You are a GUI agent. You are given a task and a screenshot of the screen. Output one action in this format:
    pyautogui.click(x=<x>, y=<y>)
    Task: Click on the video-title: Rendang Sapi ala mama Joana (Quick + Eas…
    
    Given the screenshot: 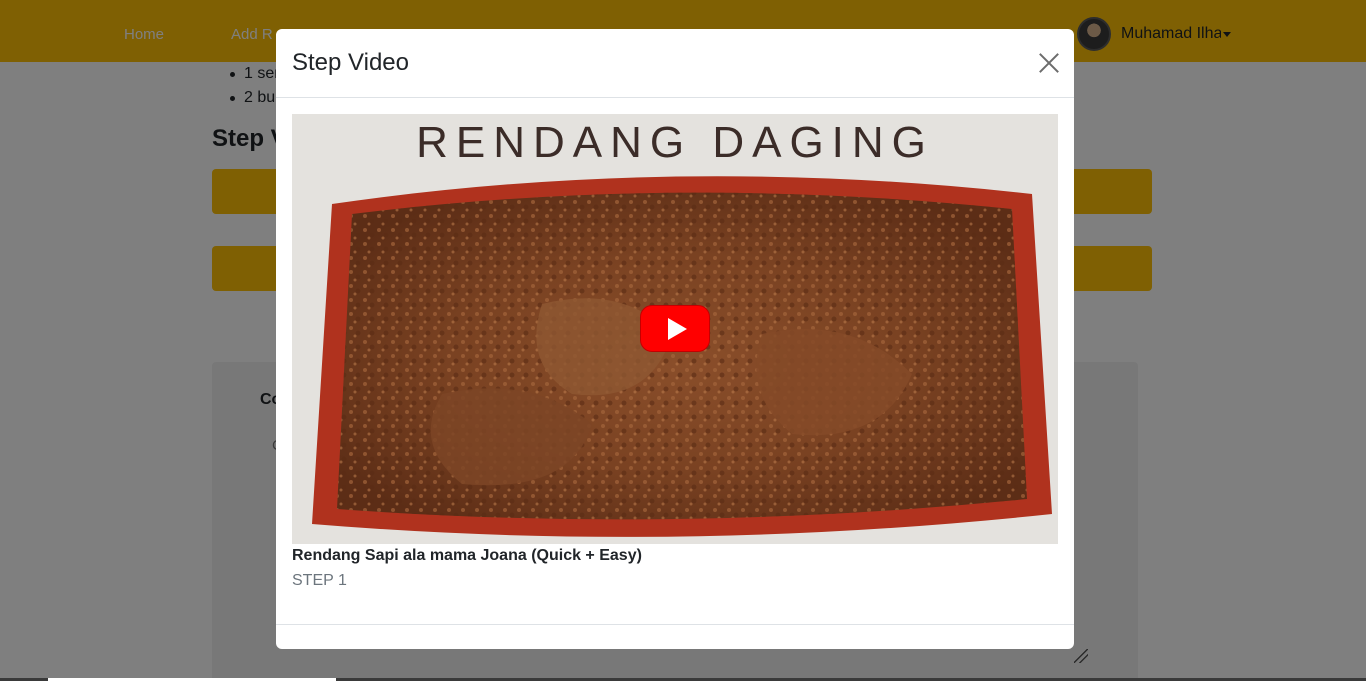 What is the action you would take?
    pyautogui.click(x=467, y=555)
    